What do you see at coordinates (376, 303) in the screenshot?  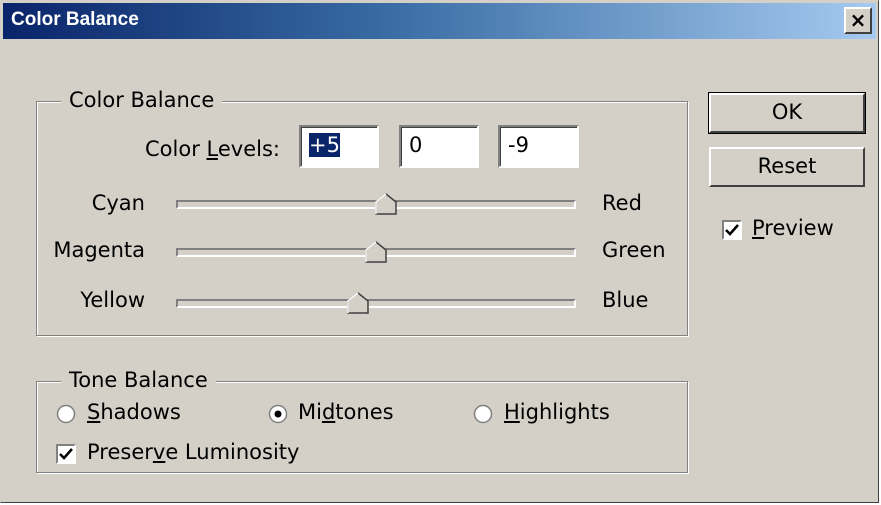 I see `yellow-blue-slider-track` at bounding box center [376, 303].